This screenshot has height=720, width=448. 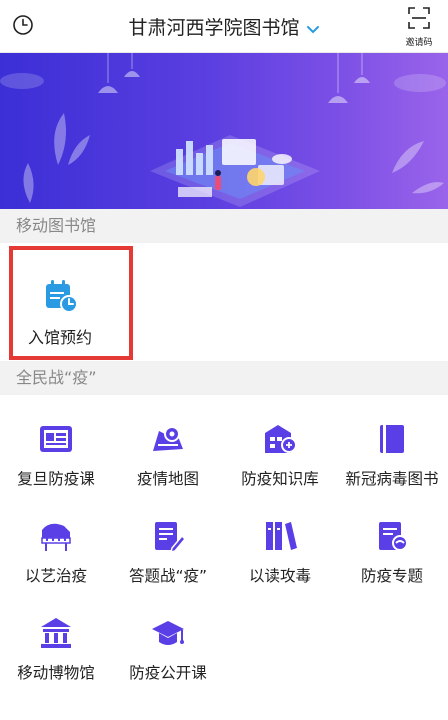 I want to click on invite-code-button: 邀请码, so click(x=419, y=27).